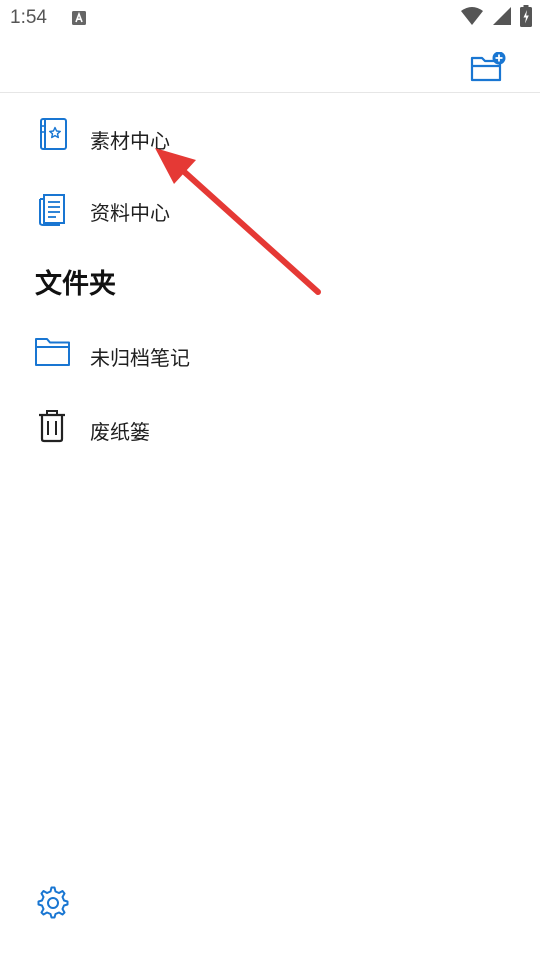 The height and width of the screenshot is (960, 540). I want to click on settings-button, so click(53, 903).